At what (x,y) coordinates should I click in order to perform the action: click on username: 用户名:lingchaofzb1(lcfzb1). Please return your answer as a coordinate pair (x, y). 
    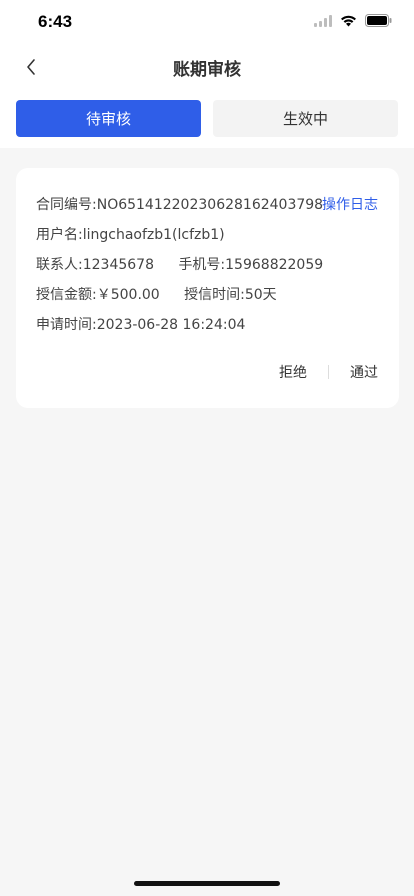
    Looking at the image, I should click on (130, 235).